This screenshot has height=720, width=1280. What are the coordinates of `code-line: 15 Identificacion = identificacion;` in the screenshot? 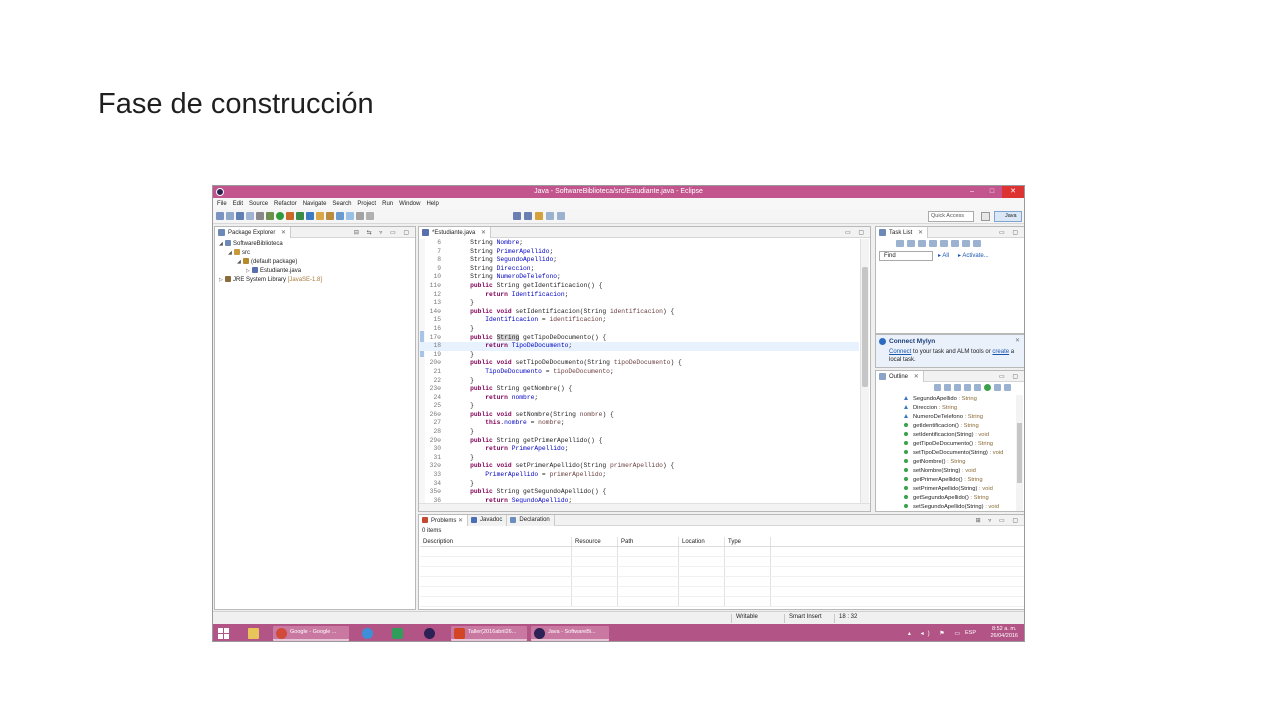 It's located at (639, 320).